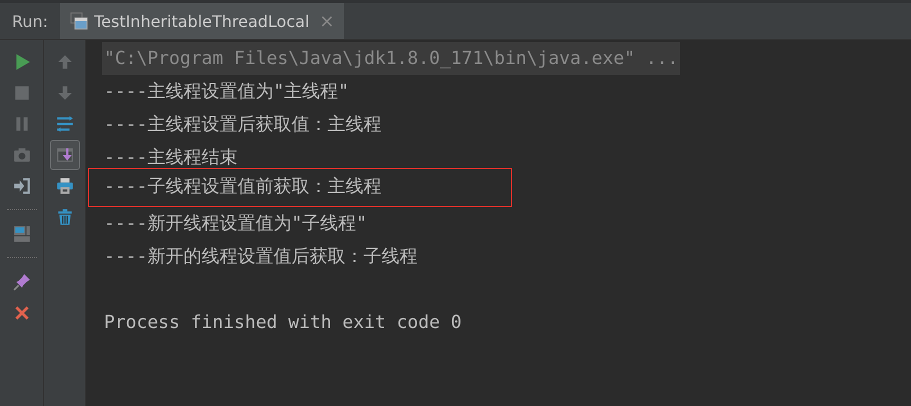 Image resolution: width=911 pixels, height=406 pixels. I want to click on scroll-to-end-icon, so click(65, 155).